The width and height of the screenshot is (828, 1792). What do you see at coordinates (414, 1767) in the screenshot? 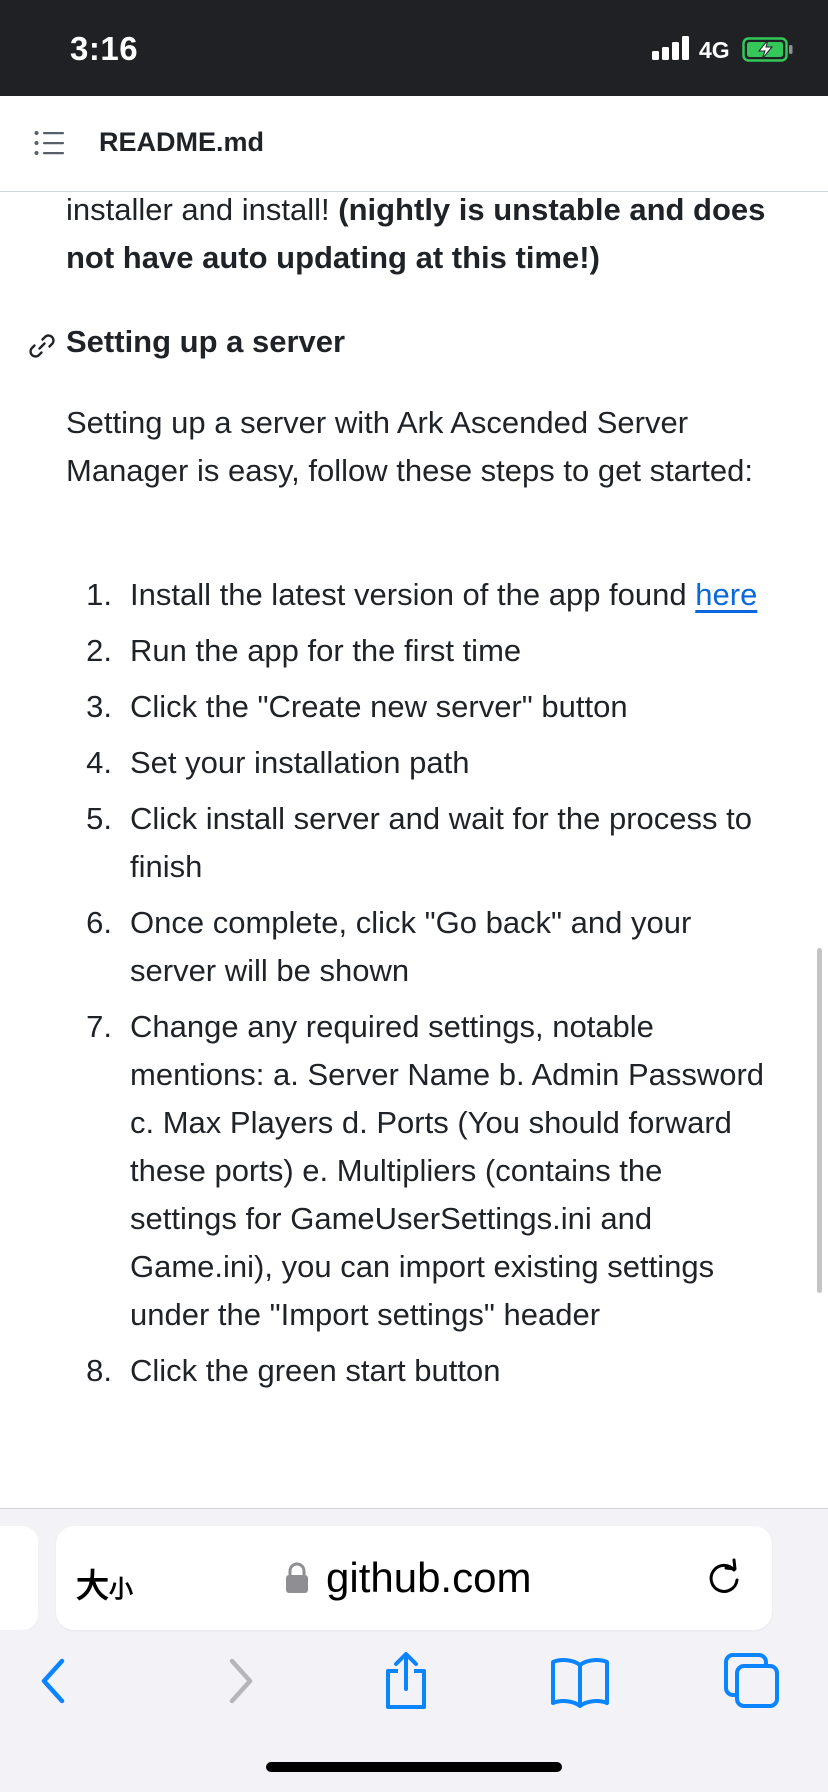
I see `home-indicator` at bounding box center [414, 1767].